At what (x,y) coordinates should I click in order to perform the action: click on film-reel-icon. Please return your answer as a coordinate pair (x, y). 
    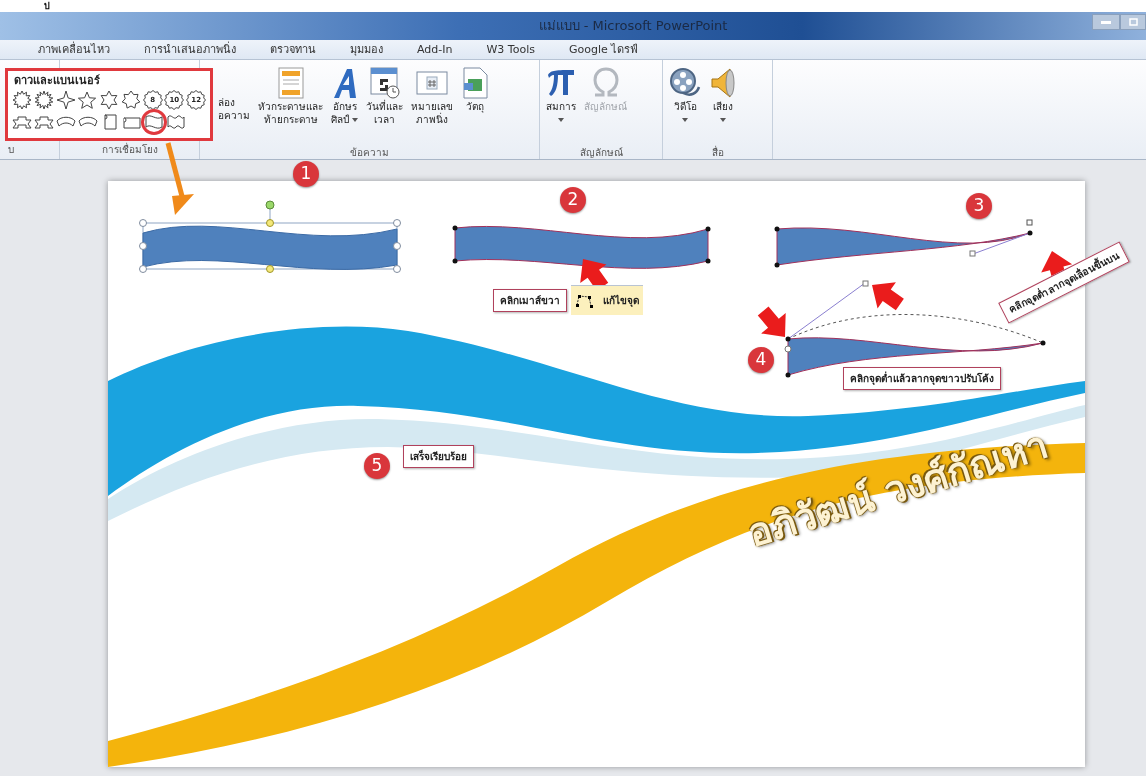
    Looking at the image, I should click on (685, 83).